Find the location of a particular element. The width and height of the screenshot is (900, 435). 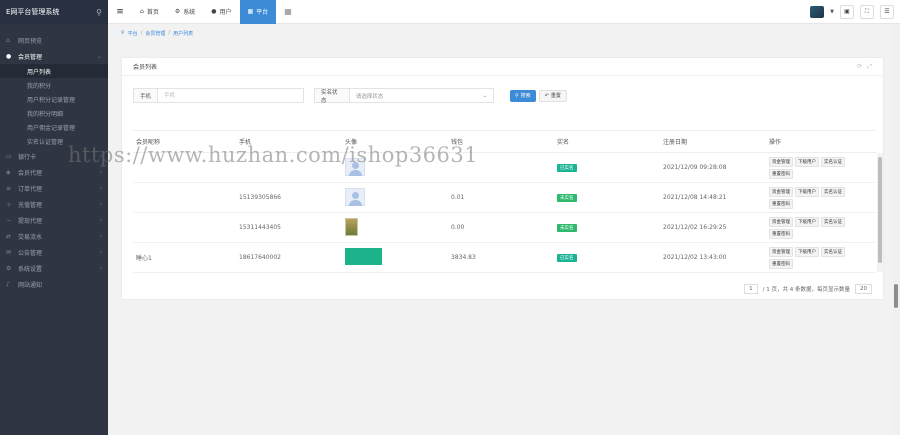

sidebar-item-settings: ⚙ 系统设置 › is located at coordinates (54, 268).